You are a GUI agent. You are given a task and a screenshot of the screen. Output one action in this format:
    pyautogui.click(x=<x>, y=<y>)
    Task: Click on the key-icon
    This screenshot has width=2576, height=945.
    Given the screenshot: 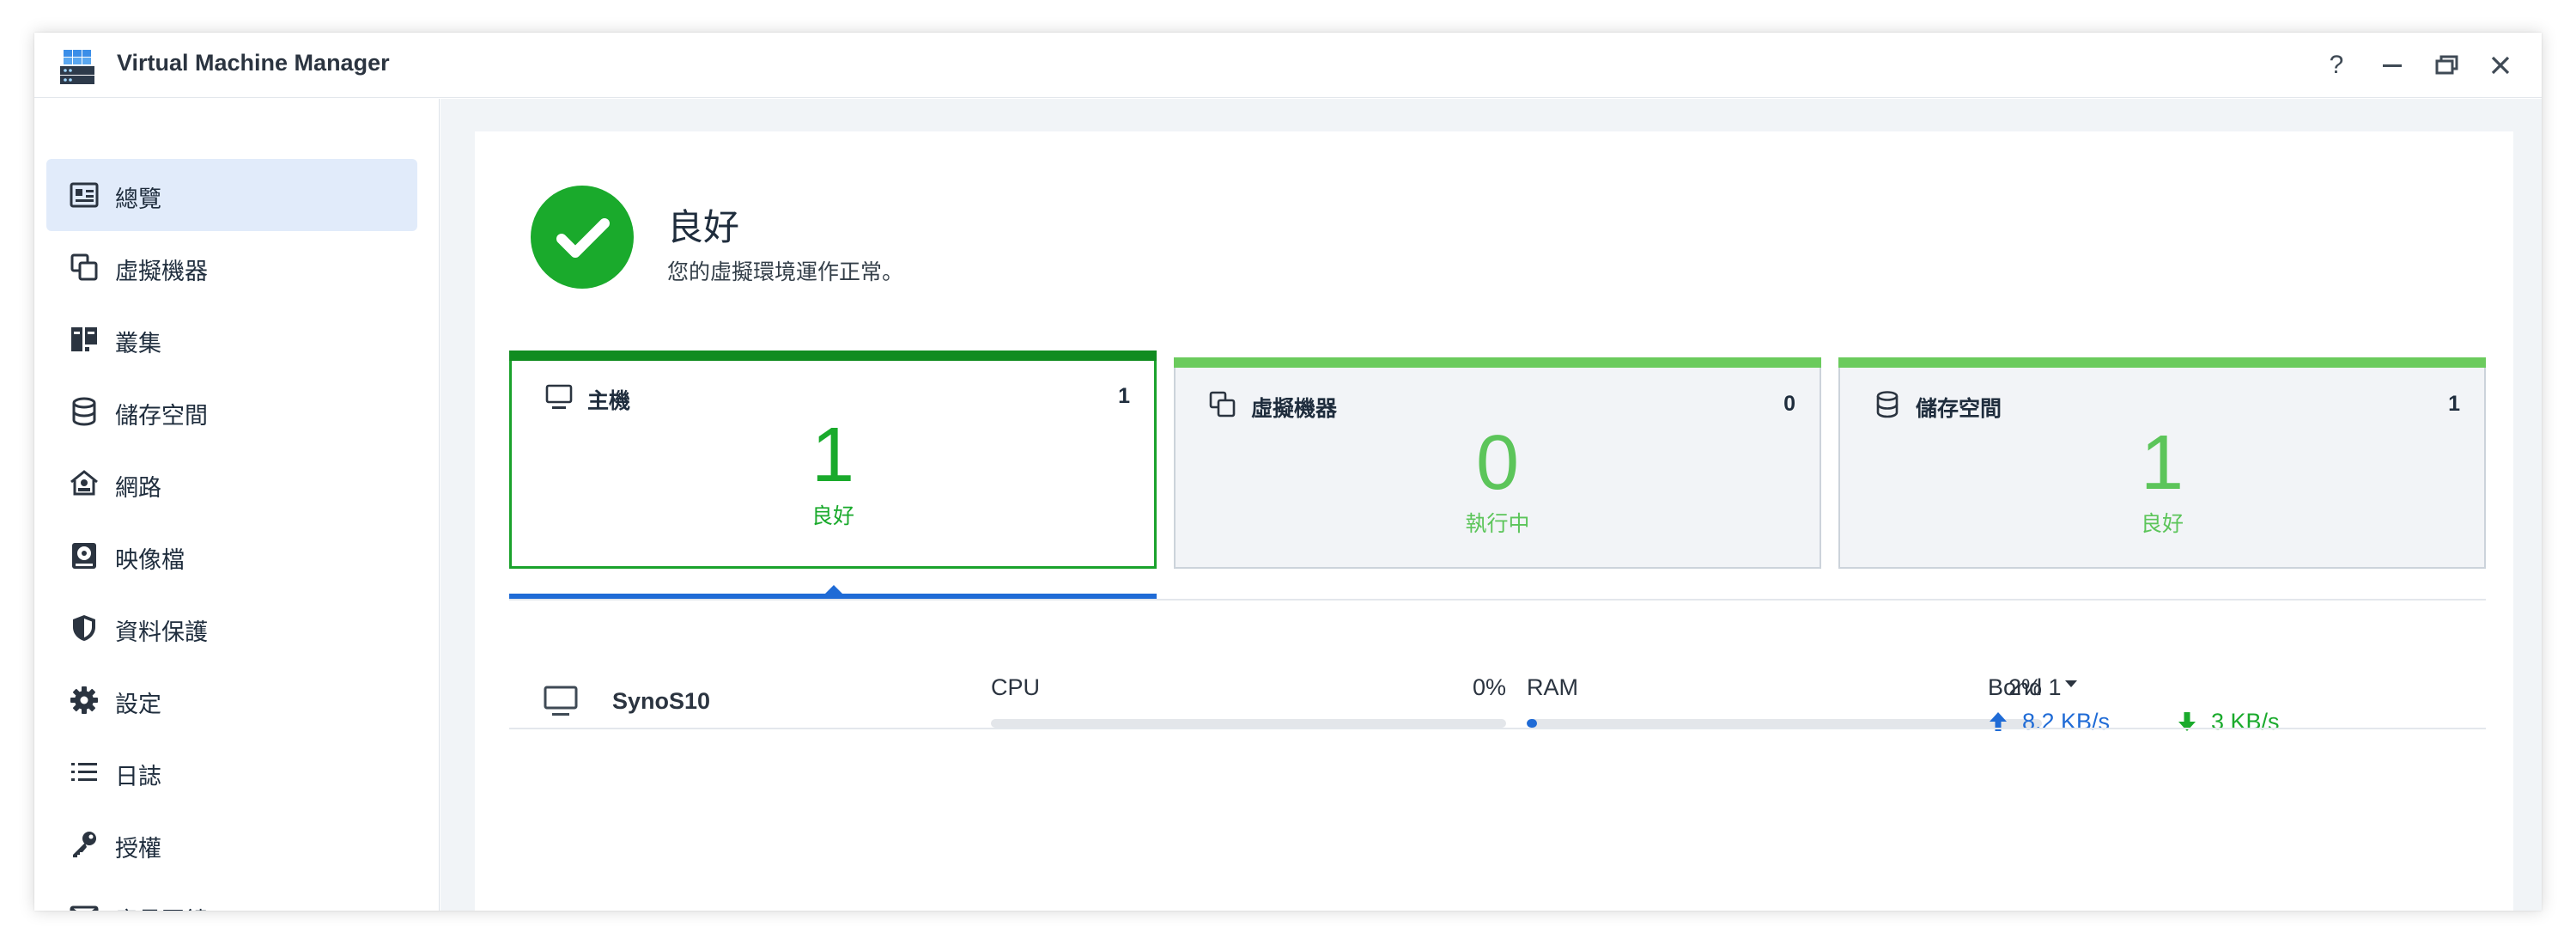 What is the action you would take?
    pyautogui.click(x=85, y=844)
    